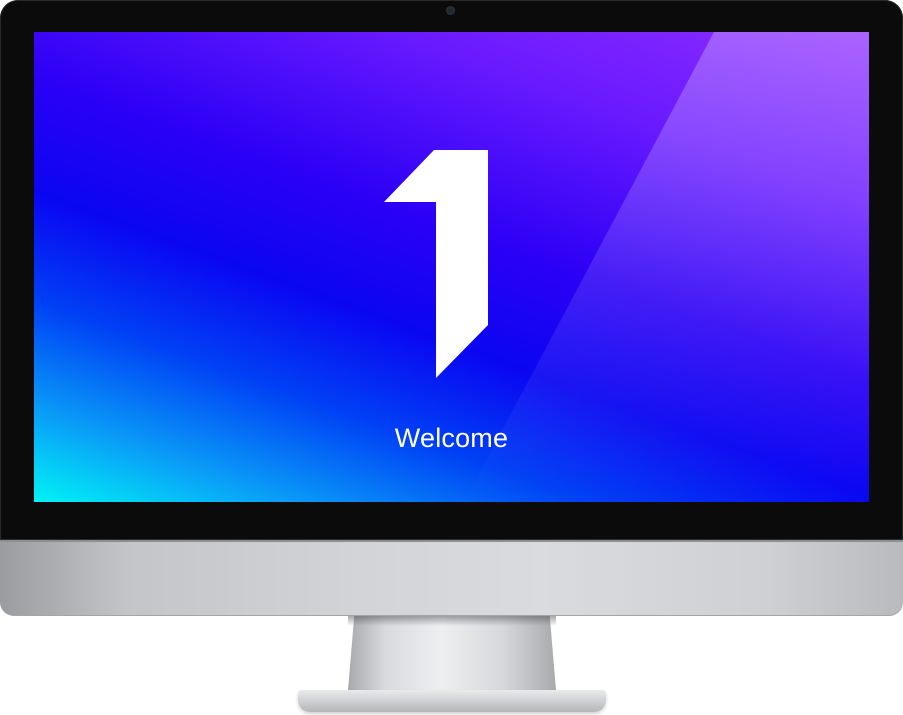 The height and width of the screenshot is (715, 903). Describe the element at coordinates (450, 10) in the screenshot. I see `camera-icon` at that location.